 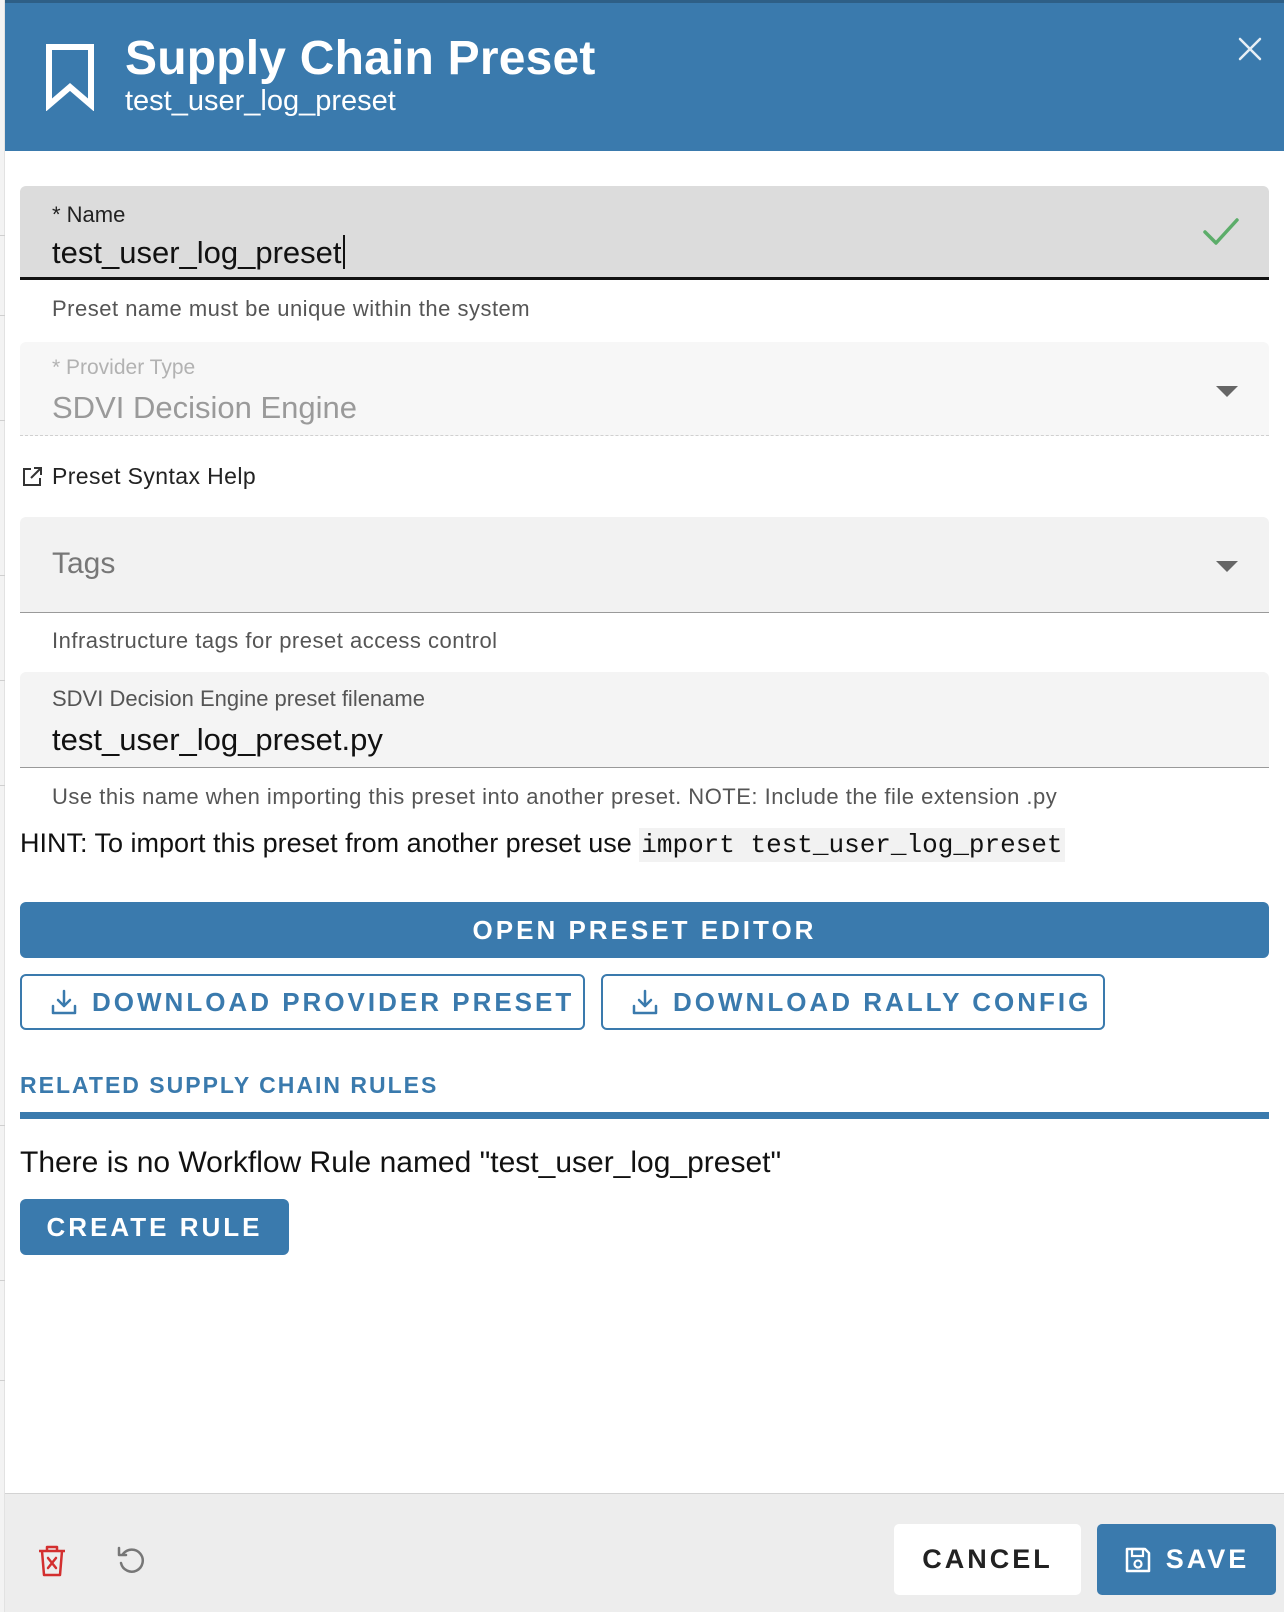 I want to click on dialog-subtitle: test_user_log_preset, so click(x=260, y=101).